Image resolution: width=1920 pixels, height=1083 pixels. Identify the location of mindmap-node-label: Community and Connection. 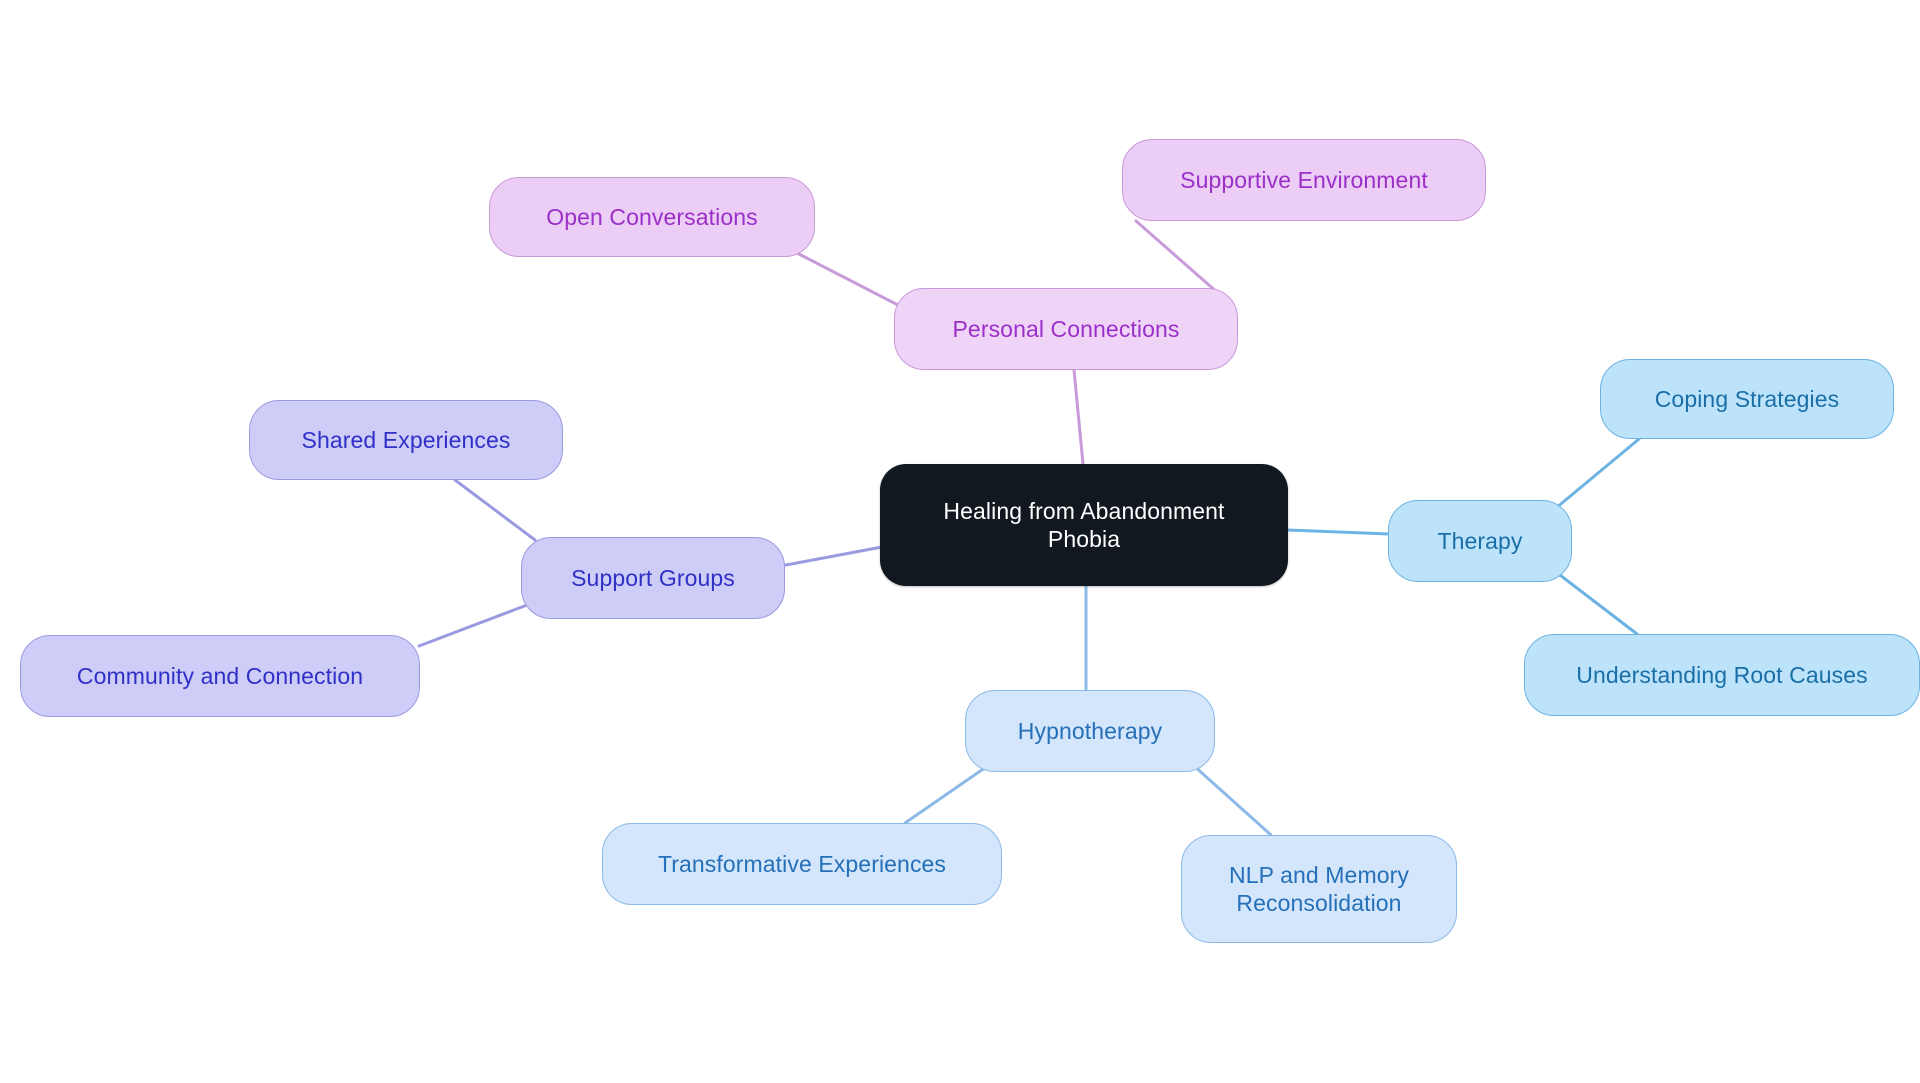
(220, 675).